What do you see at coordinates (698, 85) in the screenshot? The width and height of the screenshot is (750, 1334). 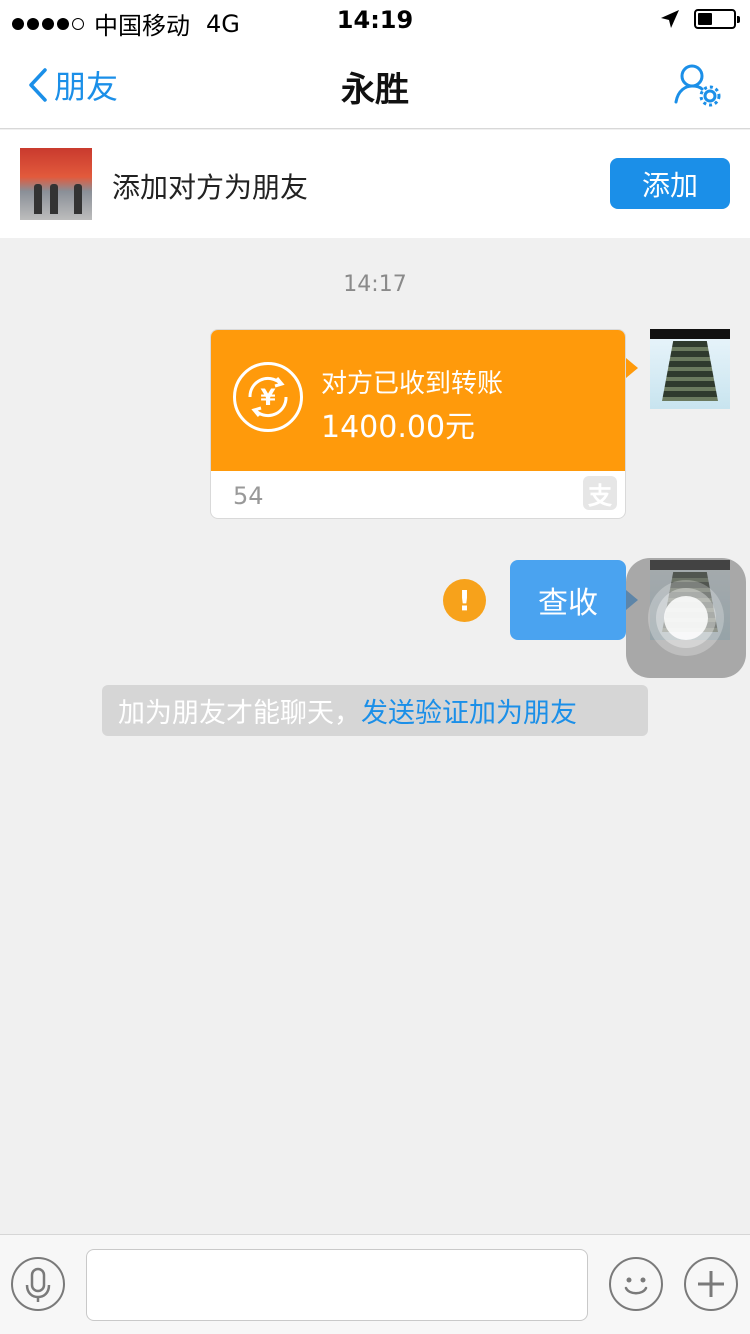 I see `profile-settings-icon` at bounding box center [698, 85].